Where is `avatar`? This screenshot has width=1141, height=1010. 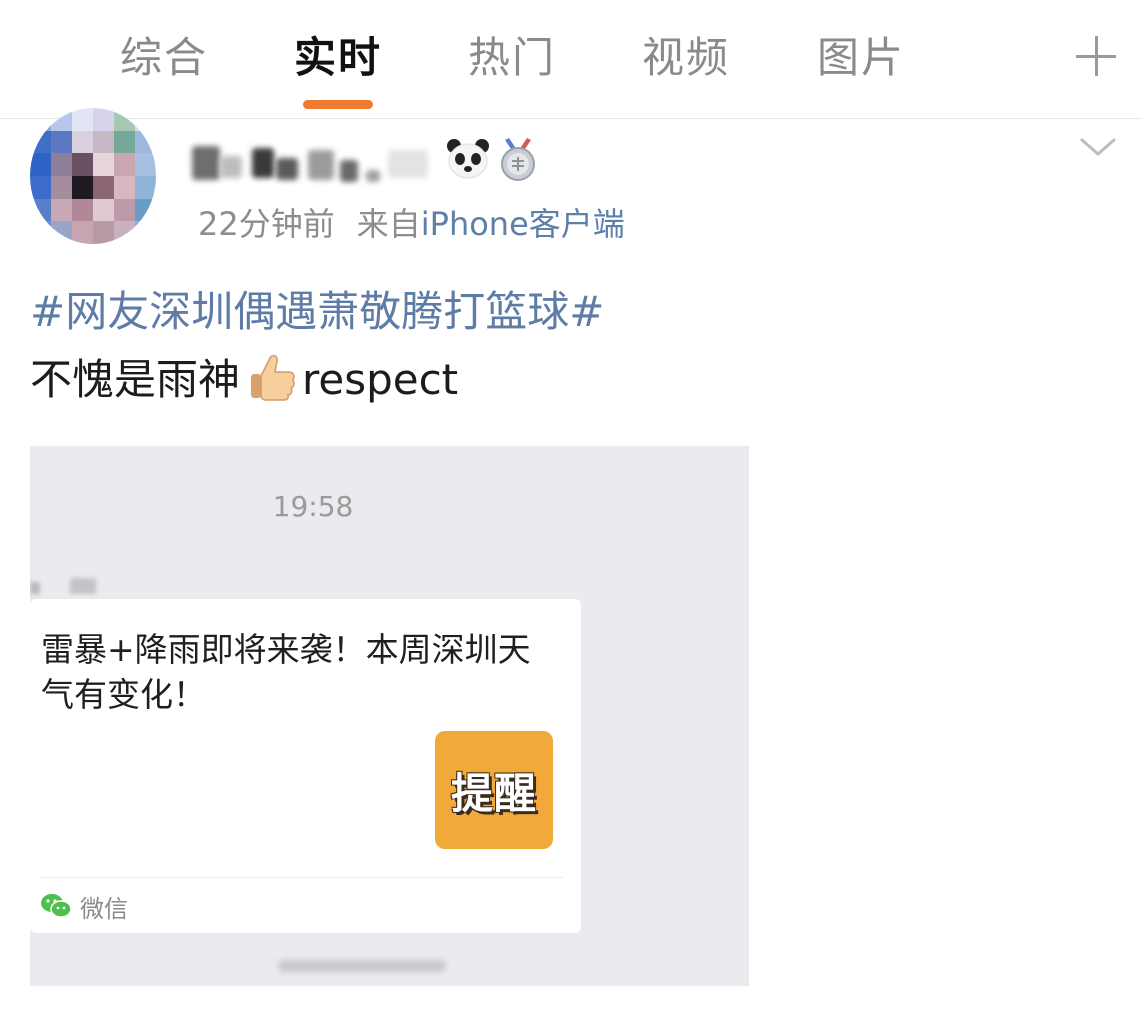 avatar is located at coordinates (93, 176).